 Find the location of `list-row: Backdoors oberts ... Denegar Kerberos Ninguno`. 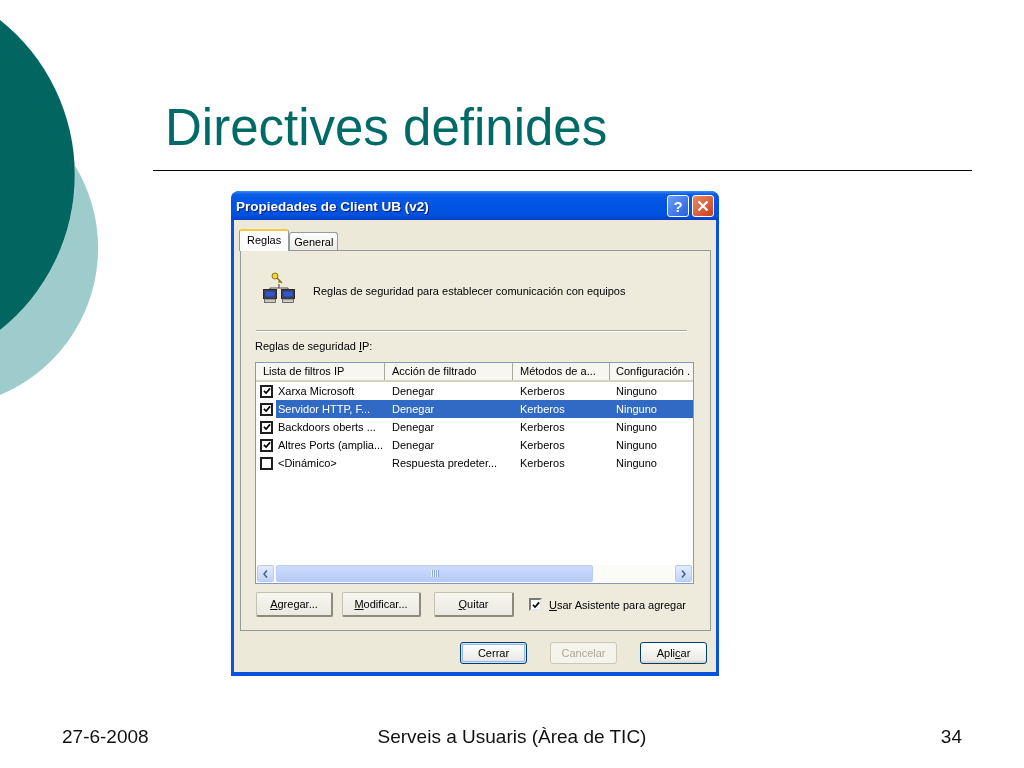

list-row: Backdoors oberts ... Denegar Kerberos Ninguno is located at coordinates (484, 427).